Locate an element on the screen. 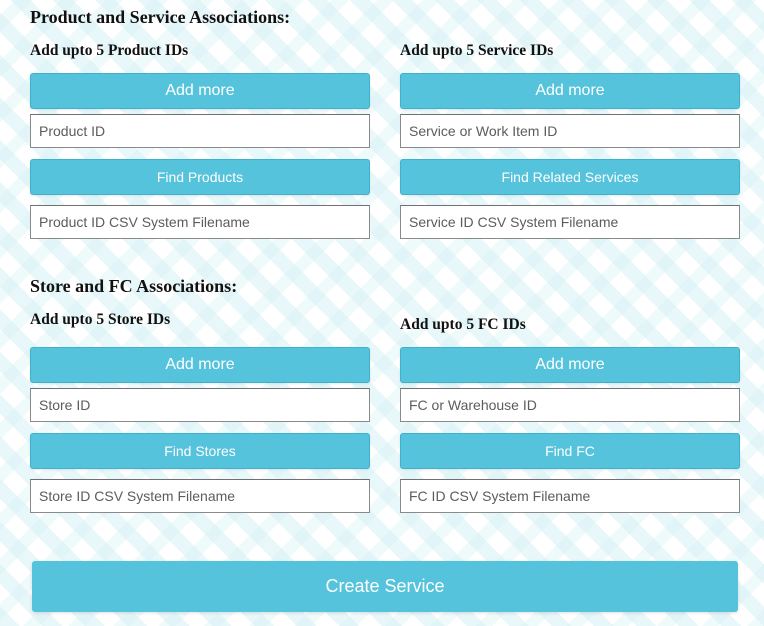 The image size is (764, 626). product-ids-heading: Add upto 5 Product IDs is located at coordinates (109, 50).